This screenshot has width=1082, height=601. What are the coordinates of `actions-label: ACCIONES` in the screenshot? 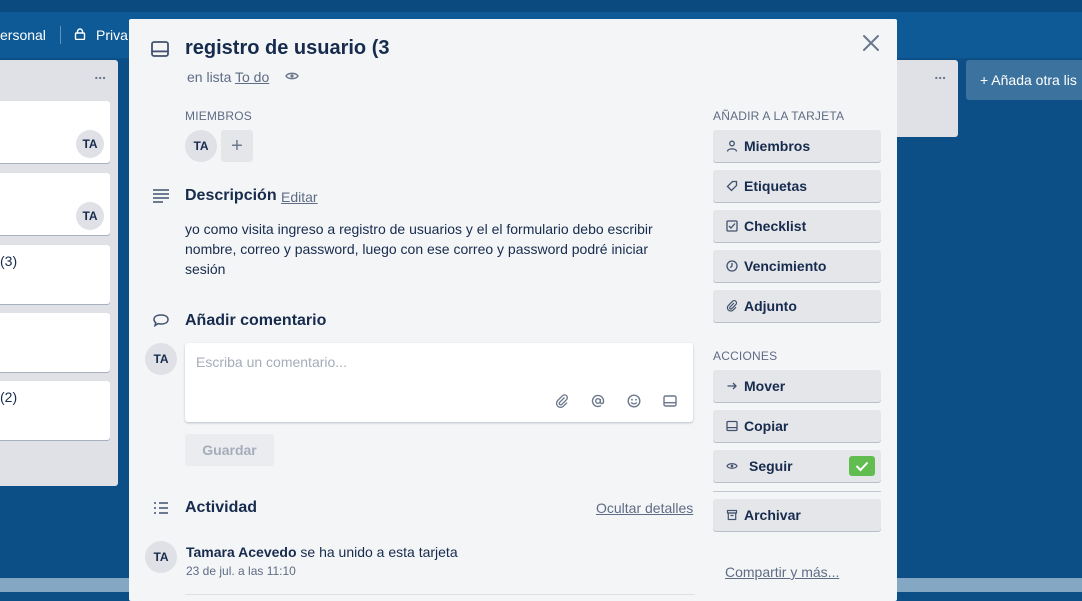 It's located at (745, 356).